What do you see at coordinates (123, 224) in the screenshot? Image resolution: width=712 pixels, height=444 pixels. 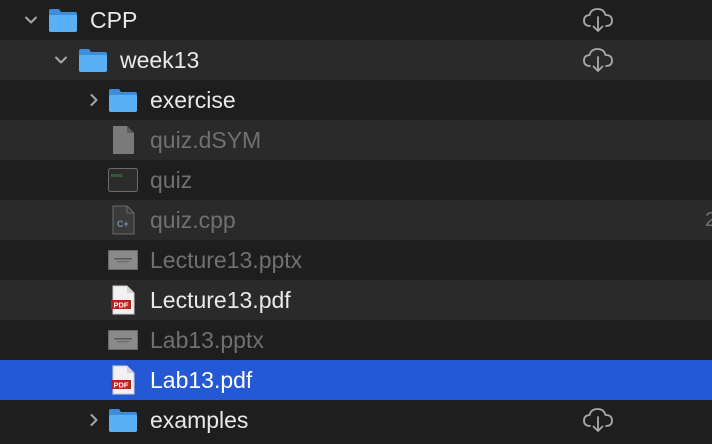 I see `cpp-badge-text: C+` at bounding box center [123, 224].